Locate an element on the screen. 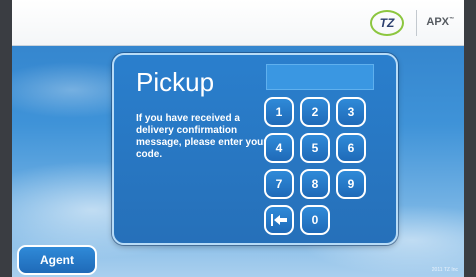 The image size is (476, 277). footer-note: 2011 TZ Inc is located at coordinates (444, 270).